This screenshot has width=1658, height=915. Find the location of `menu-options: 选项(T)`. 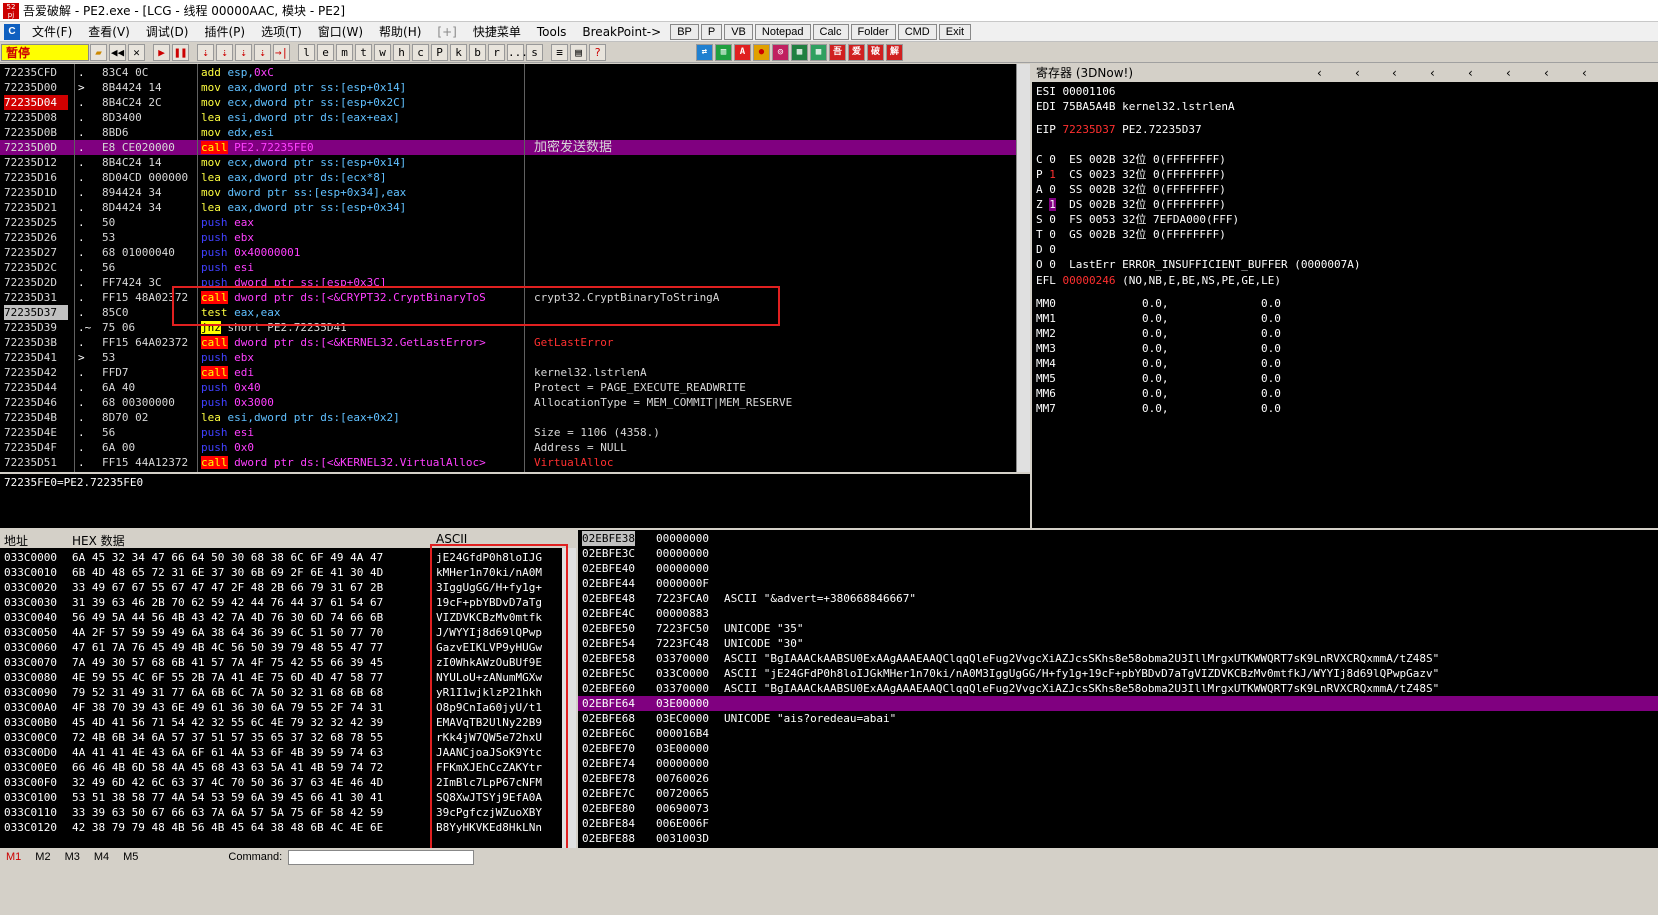

menu-options: 选项(T) is located at coordinates (281, 31).